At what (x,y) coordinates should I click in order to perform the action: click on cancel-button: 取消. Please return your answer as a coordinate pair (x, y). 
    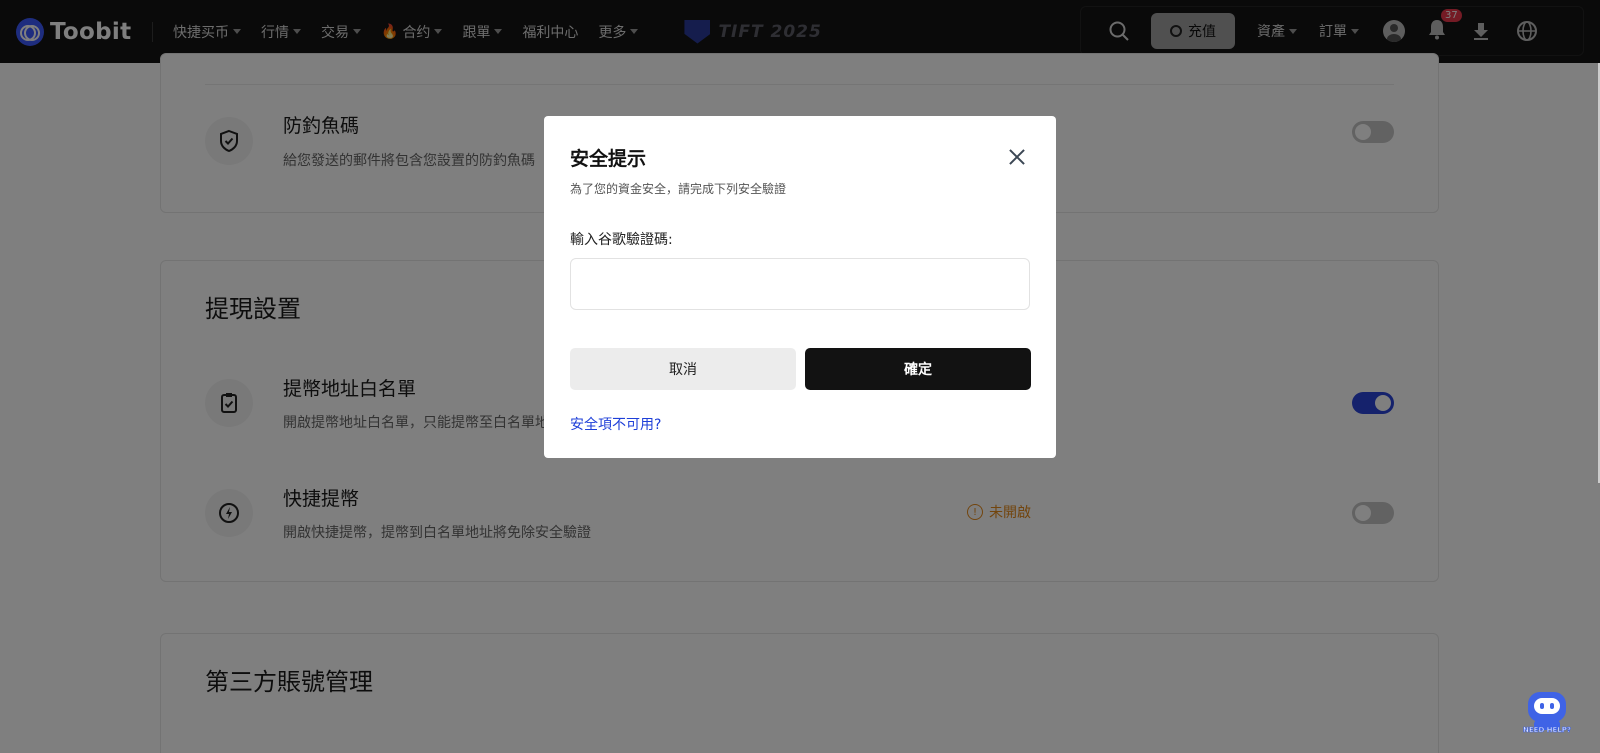
    Looking at the image, I should click on (683, 369).